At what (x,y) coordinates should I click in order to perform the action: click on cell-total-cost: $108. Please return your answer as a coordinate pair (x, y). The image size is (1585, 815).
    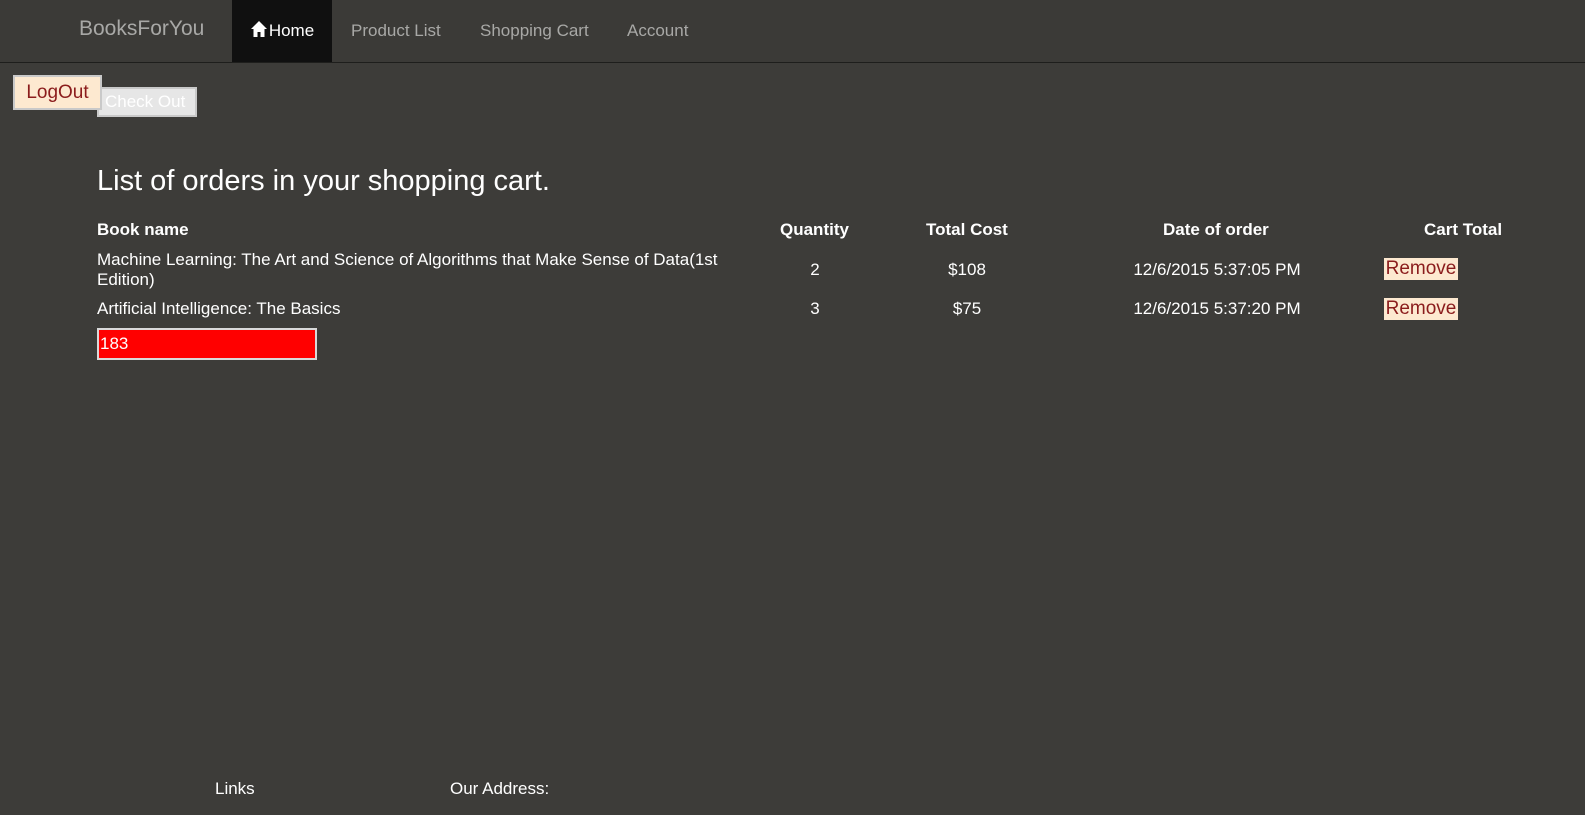
    Looking at the image, I should click on (967, 269).